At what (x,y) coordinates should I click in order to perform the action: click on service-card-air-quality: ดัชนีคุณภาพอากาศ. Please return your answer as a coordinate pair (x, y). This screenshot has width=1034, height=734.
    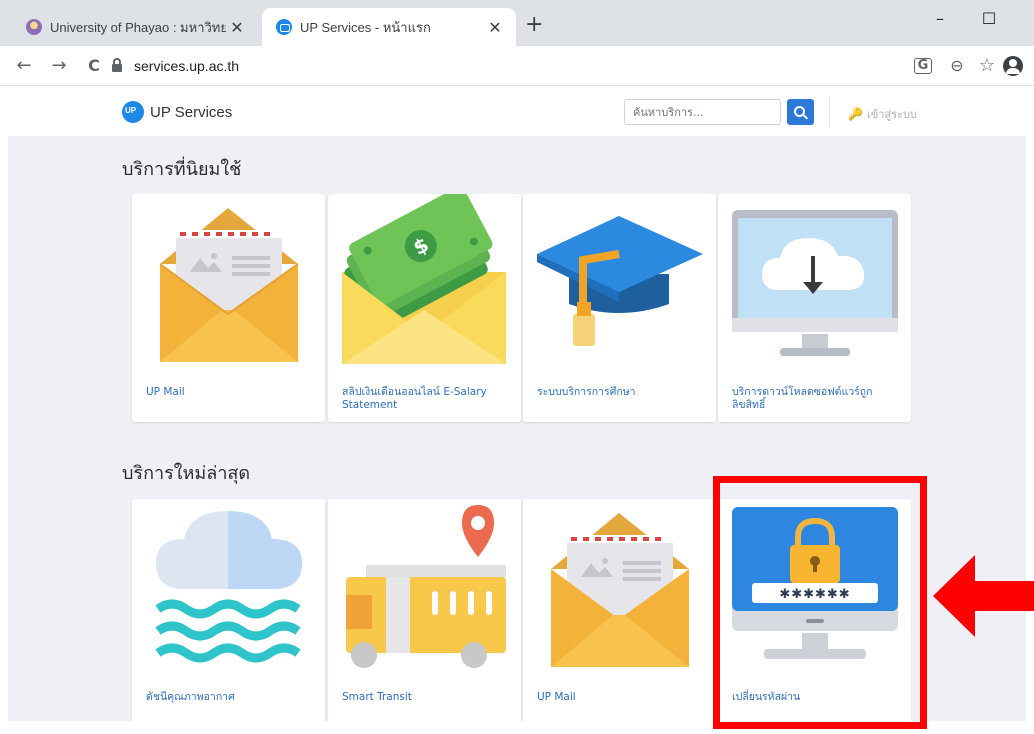
    Looking at the image, I should click on (228, 610).